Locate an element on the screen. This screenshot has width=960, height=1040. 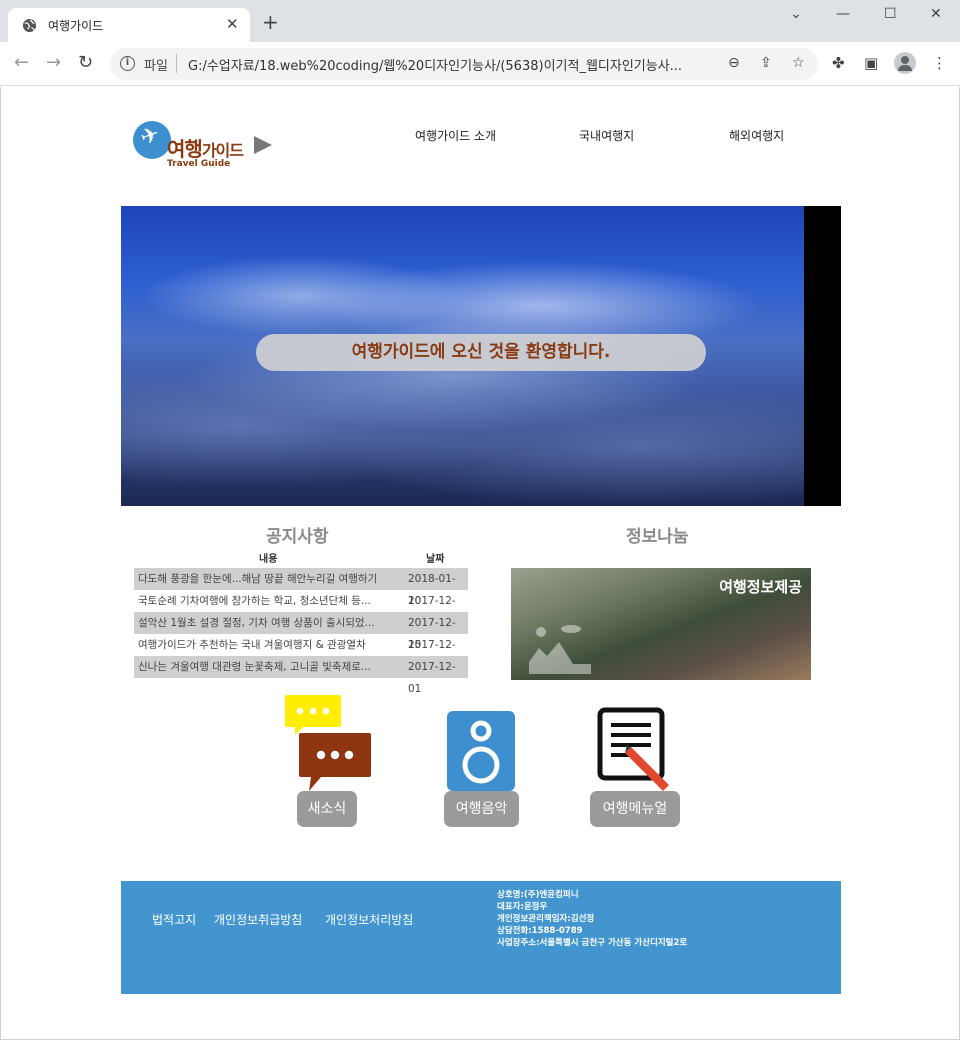
music-button: 여행음악 is located at coordinates (481, 809).